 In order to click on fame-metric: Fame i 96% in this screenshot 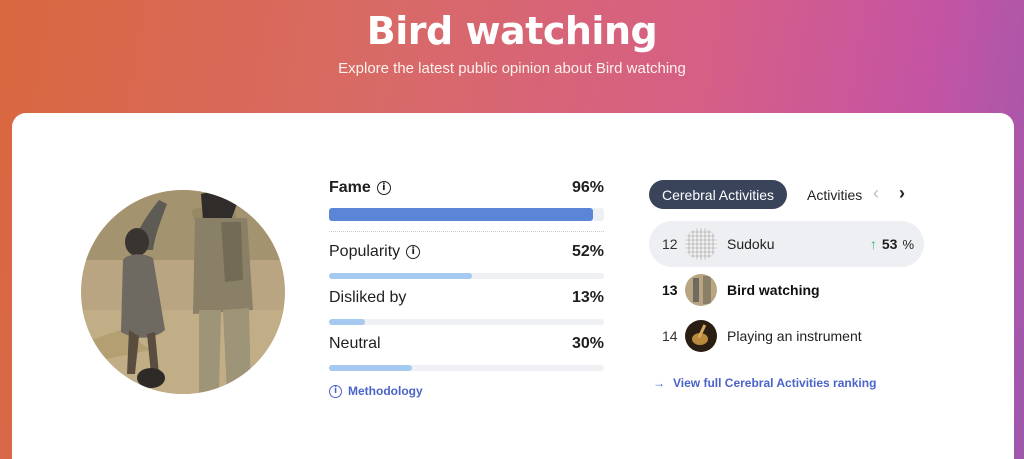, I will do `click(466, 204)`.